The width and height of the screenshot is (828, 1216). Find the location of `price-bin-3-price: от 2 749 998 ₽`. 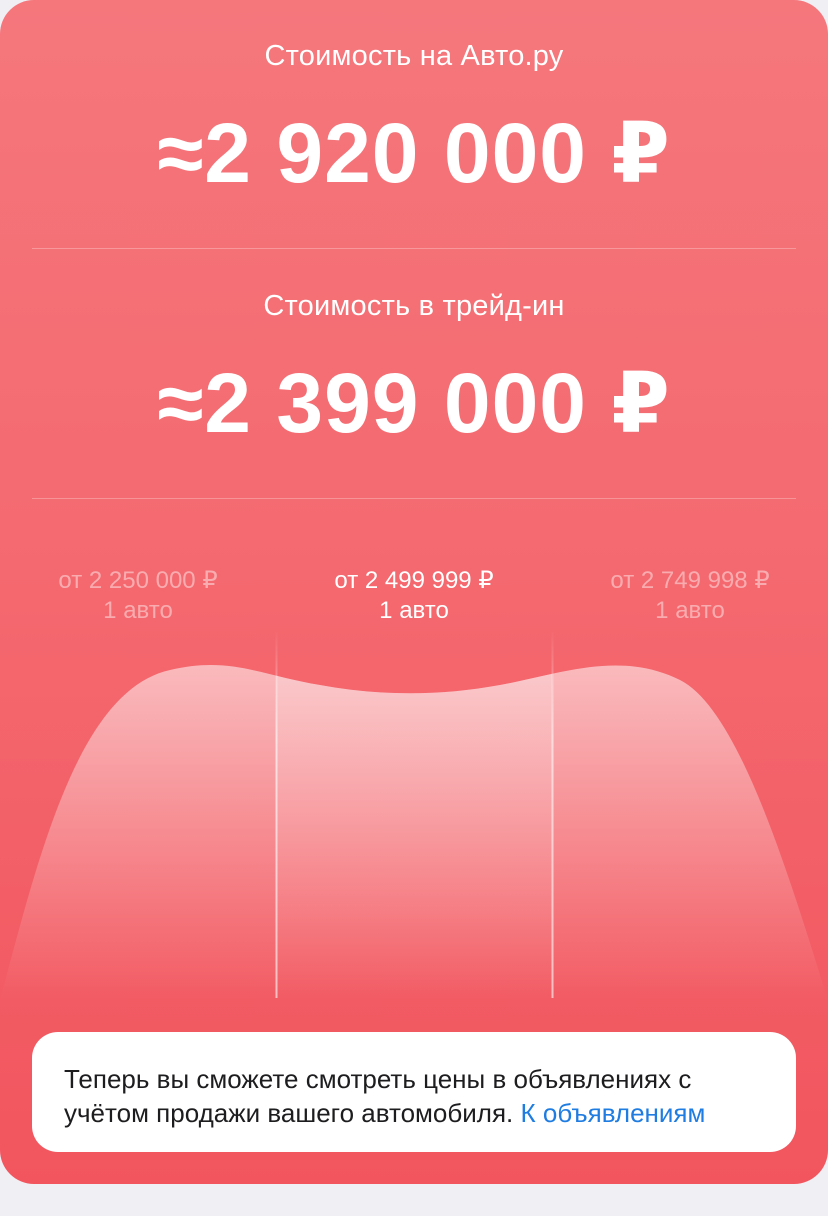

price-bin-3-price: от 2 749 998 ₽ is located at coordinates (690, 580).